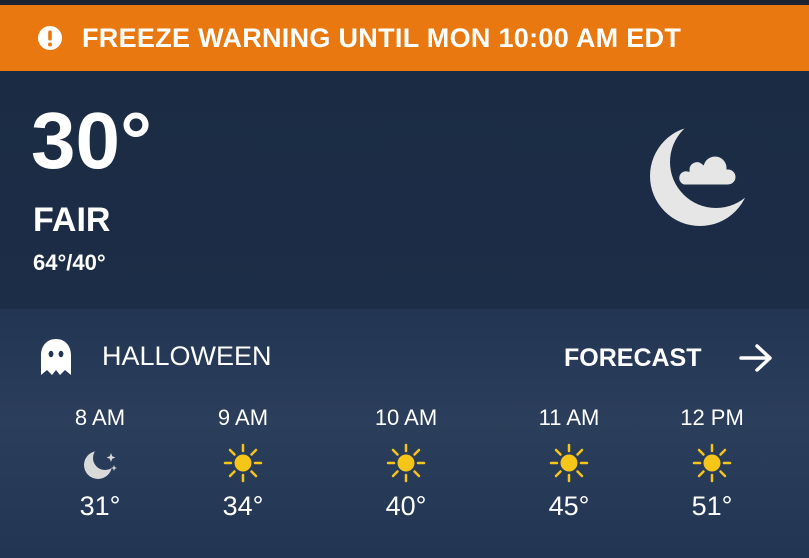 The image size is (809, 558). I want to click on freeze-warning-banner: FREEZE WARNING UNTIL MON 10:00 AM EDT, so click(404, 38).